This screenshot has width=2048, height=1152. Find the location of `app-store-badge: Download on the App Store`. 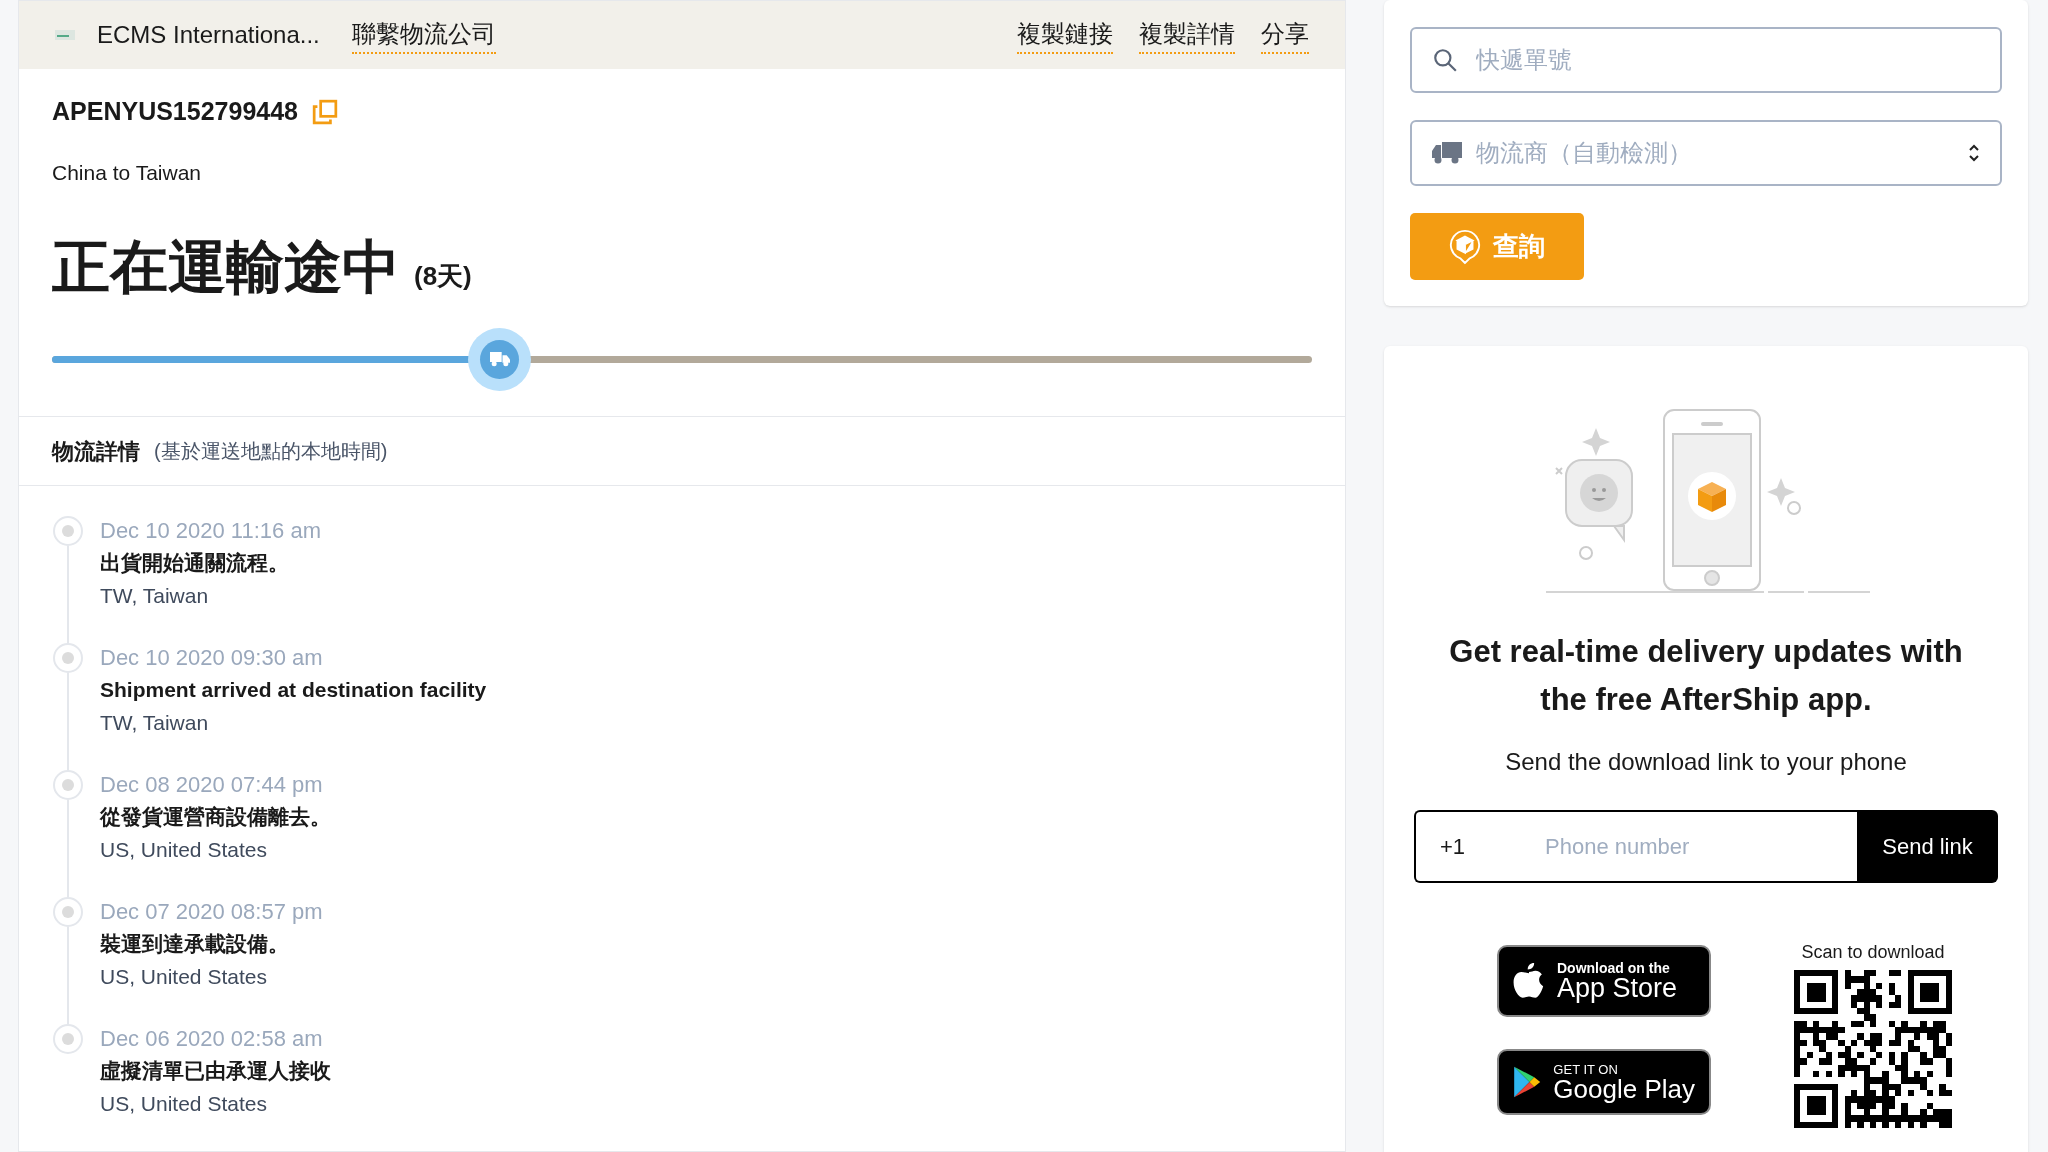

app-store-badge: Download on the App Store is located at coordinates (1604, 981).